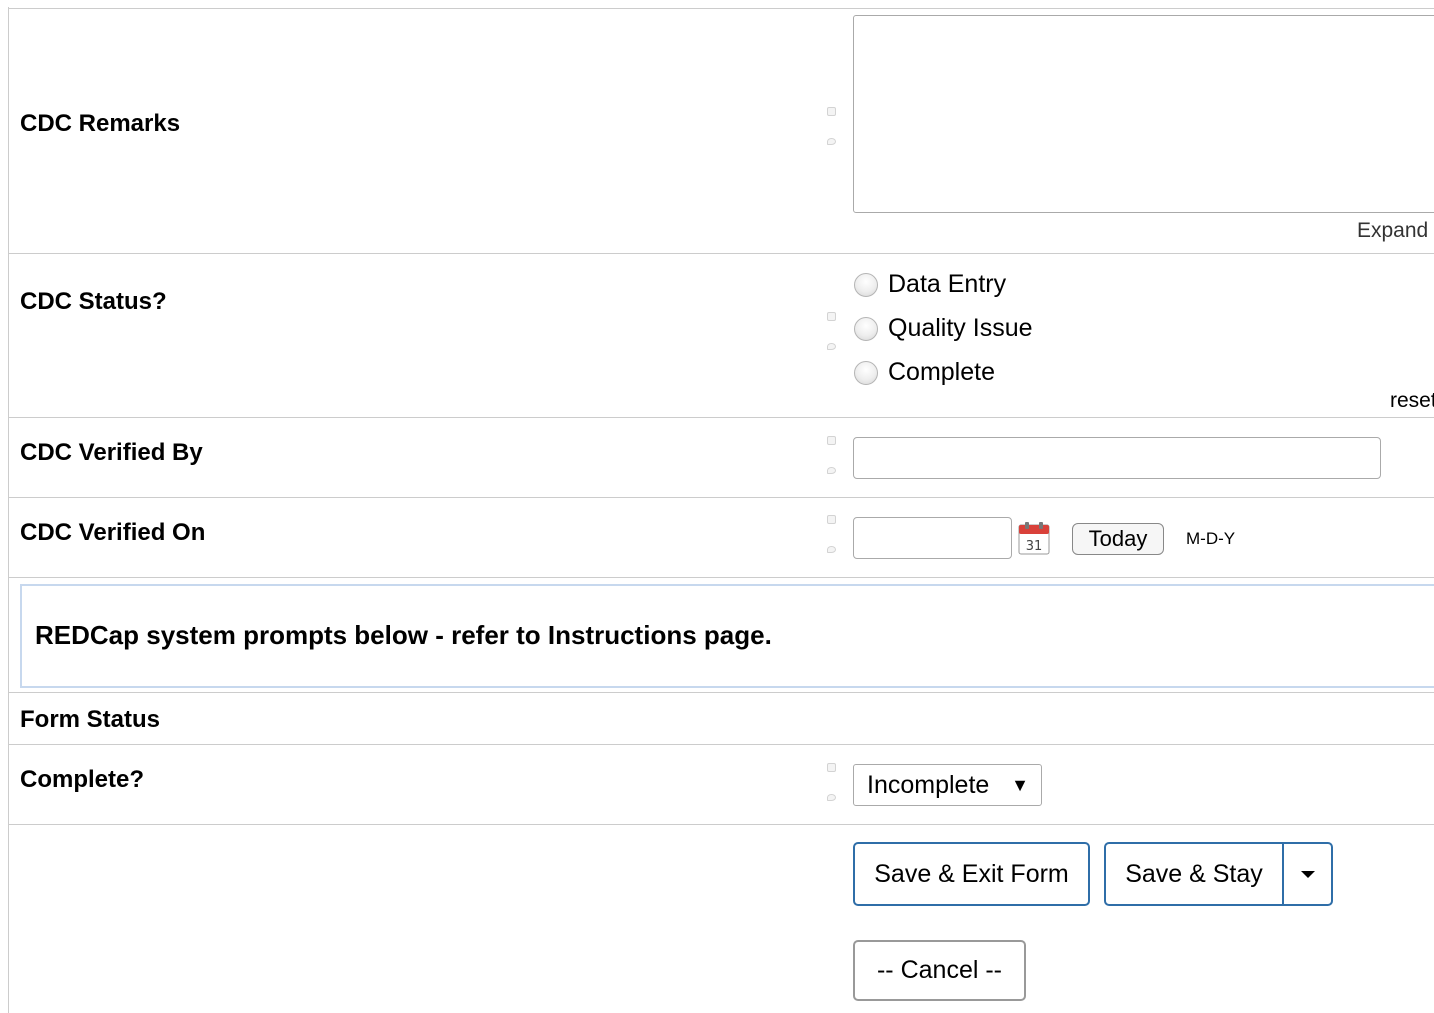  I want to click on verified-on-date-input, so click(932, 538).